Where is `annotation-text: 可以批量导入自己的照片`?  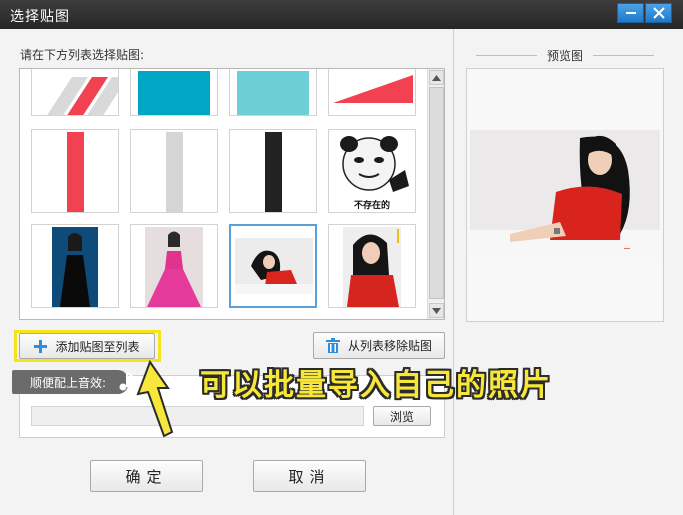
annotation-text: 可以批量导入自己的照片 is located at coordinates (376, 385).